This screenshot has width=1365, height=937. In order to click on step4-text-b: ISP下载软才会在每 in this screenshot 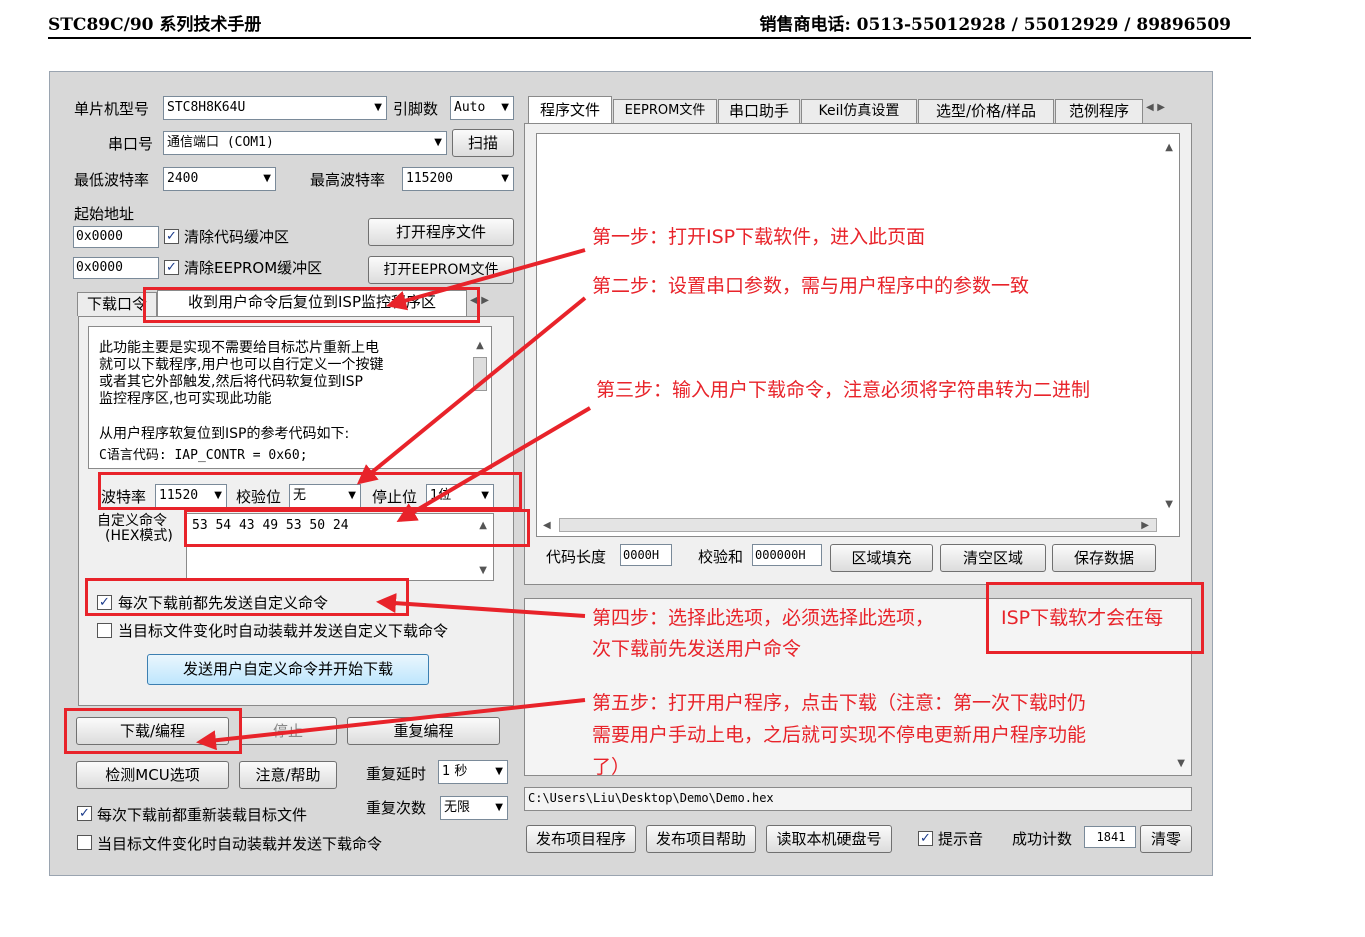, I will do `click(1082, 618)`.